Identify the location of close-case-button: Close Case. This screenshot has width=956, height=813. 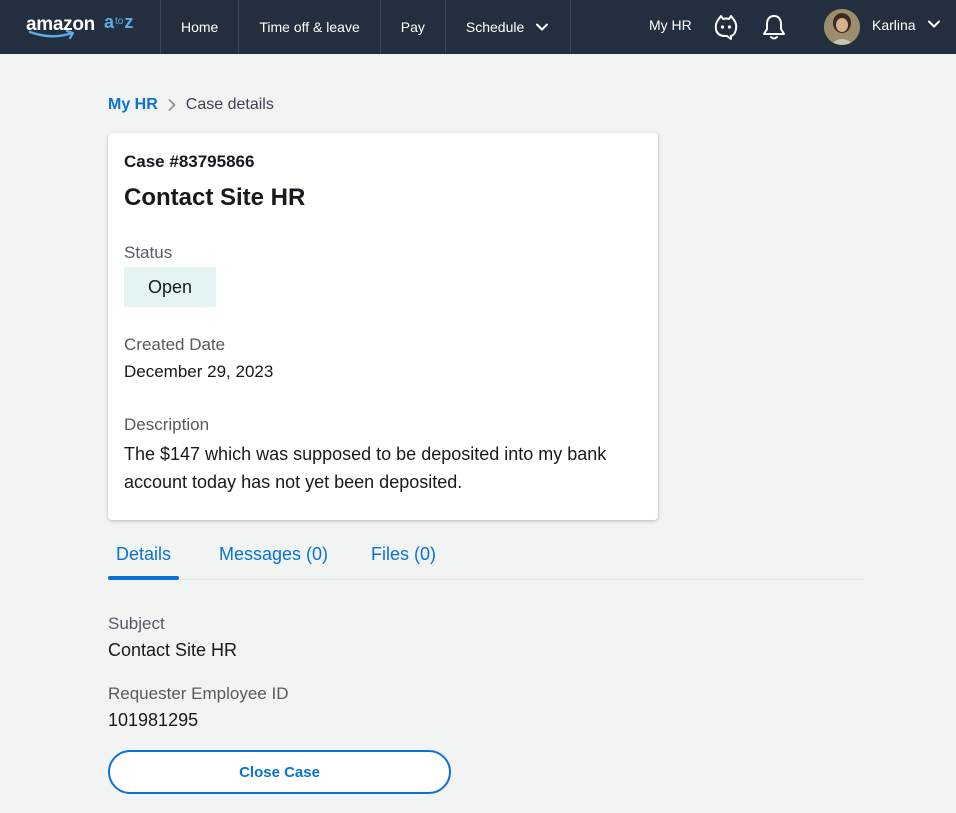
(279, 772).